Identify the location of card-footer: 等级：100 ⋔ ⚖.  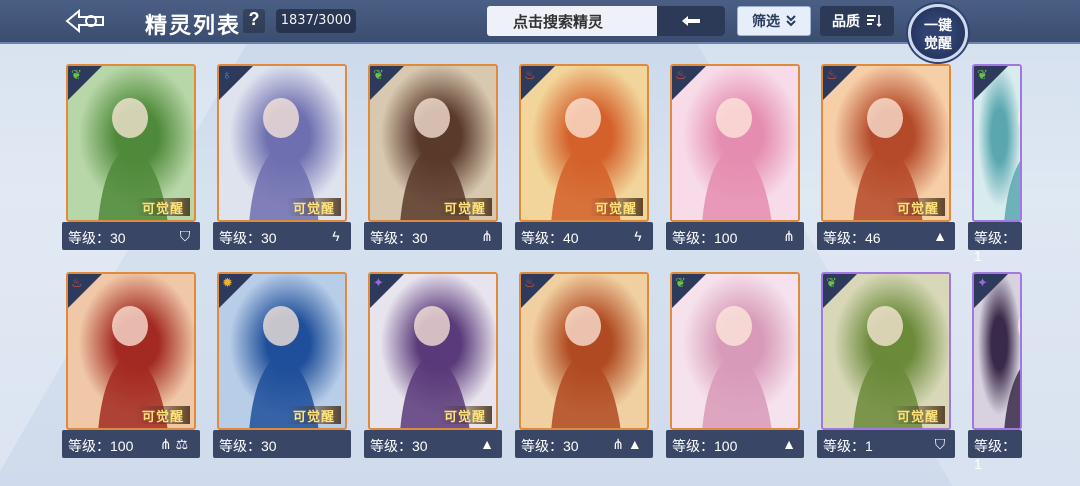
(131, 444).